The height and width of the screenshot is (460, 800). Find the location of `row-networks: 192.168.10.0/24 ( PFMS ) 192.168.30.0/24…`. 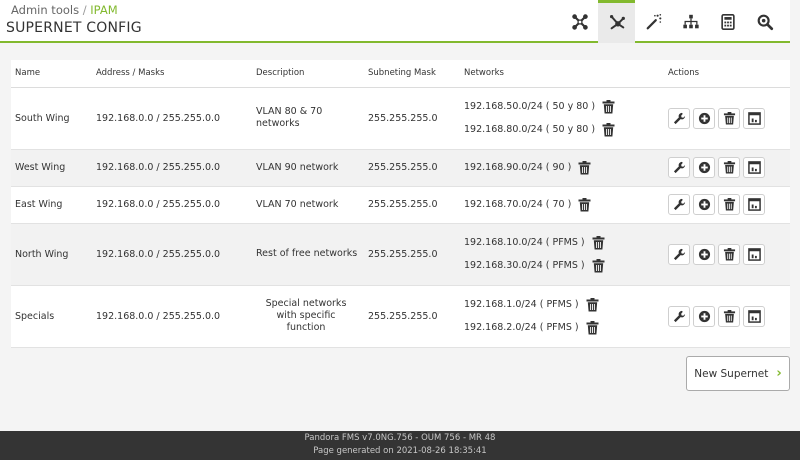

row-networks: 192.168.10.0/24 ( PFMS ) 192.168.30.0/24… is located at coordinates (562, 254).